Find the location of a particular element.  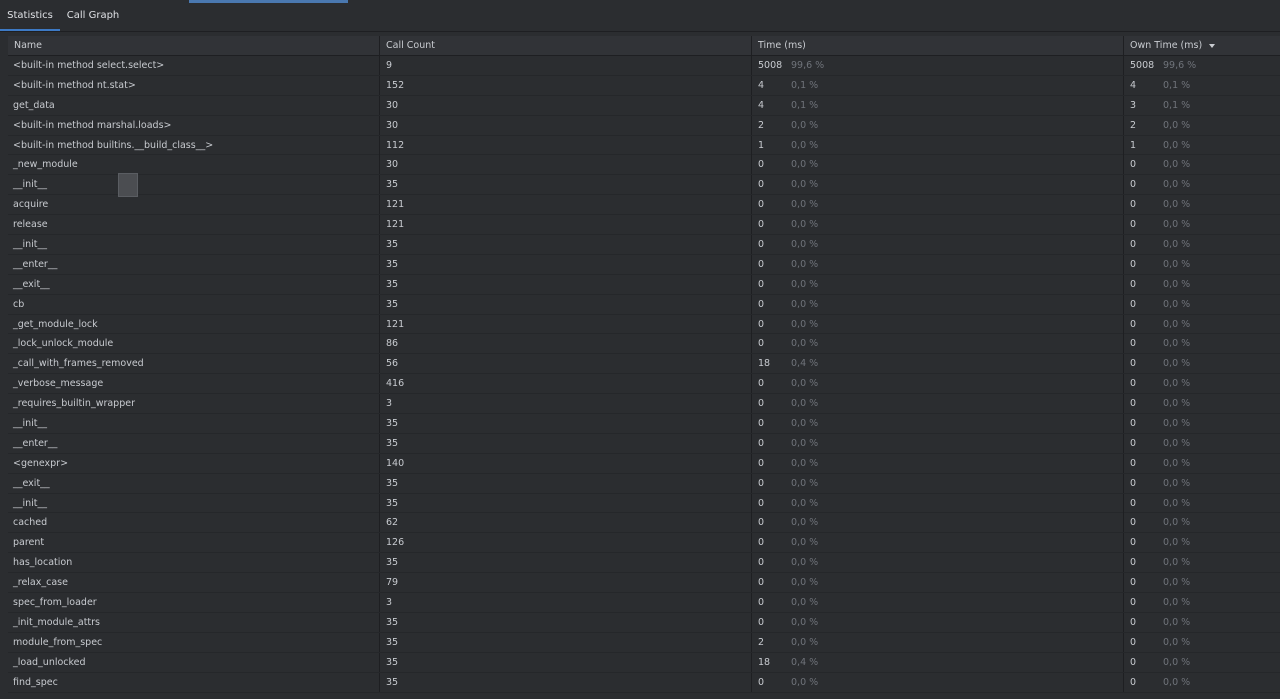

table-row: <built-in method nt.stat> 152 4 0,1 % 4 0,1 % is located at coordinates (644, 85).